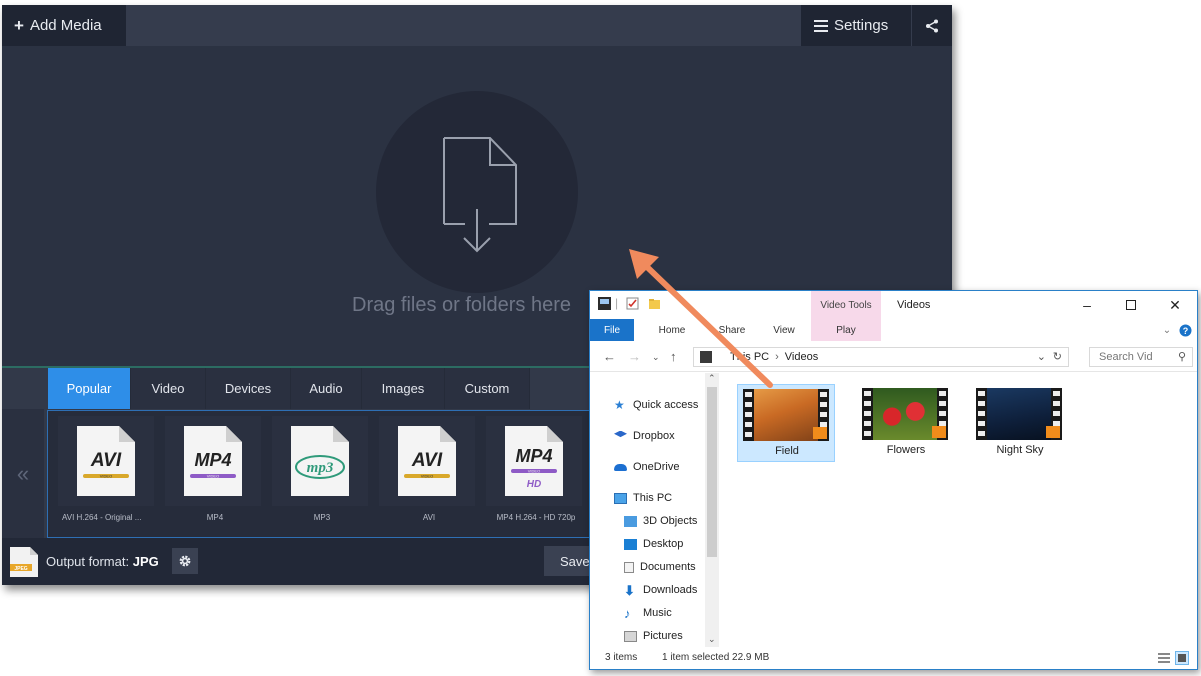 The height and width of the screenshot is (676, 1201). Describe the element at coordinates (1164, 658) in the screenshot. I see `details-view-icon` at that location.